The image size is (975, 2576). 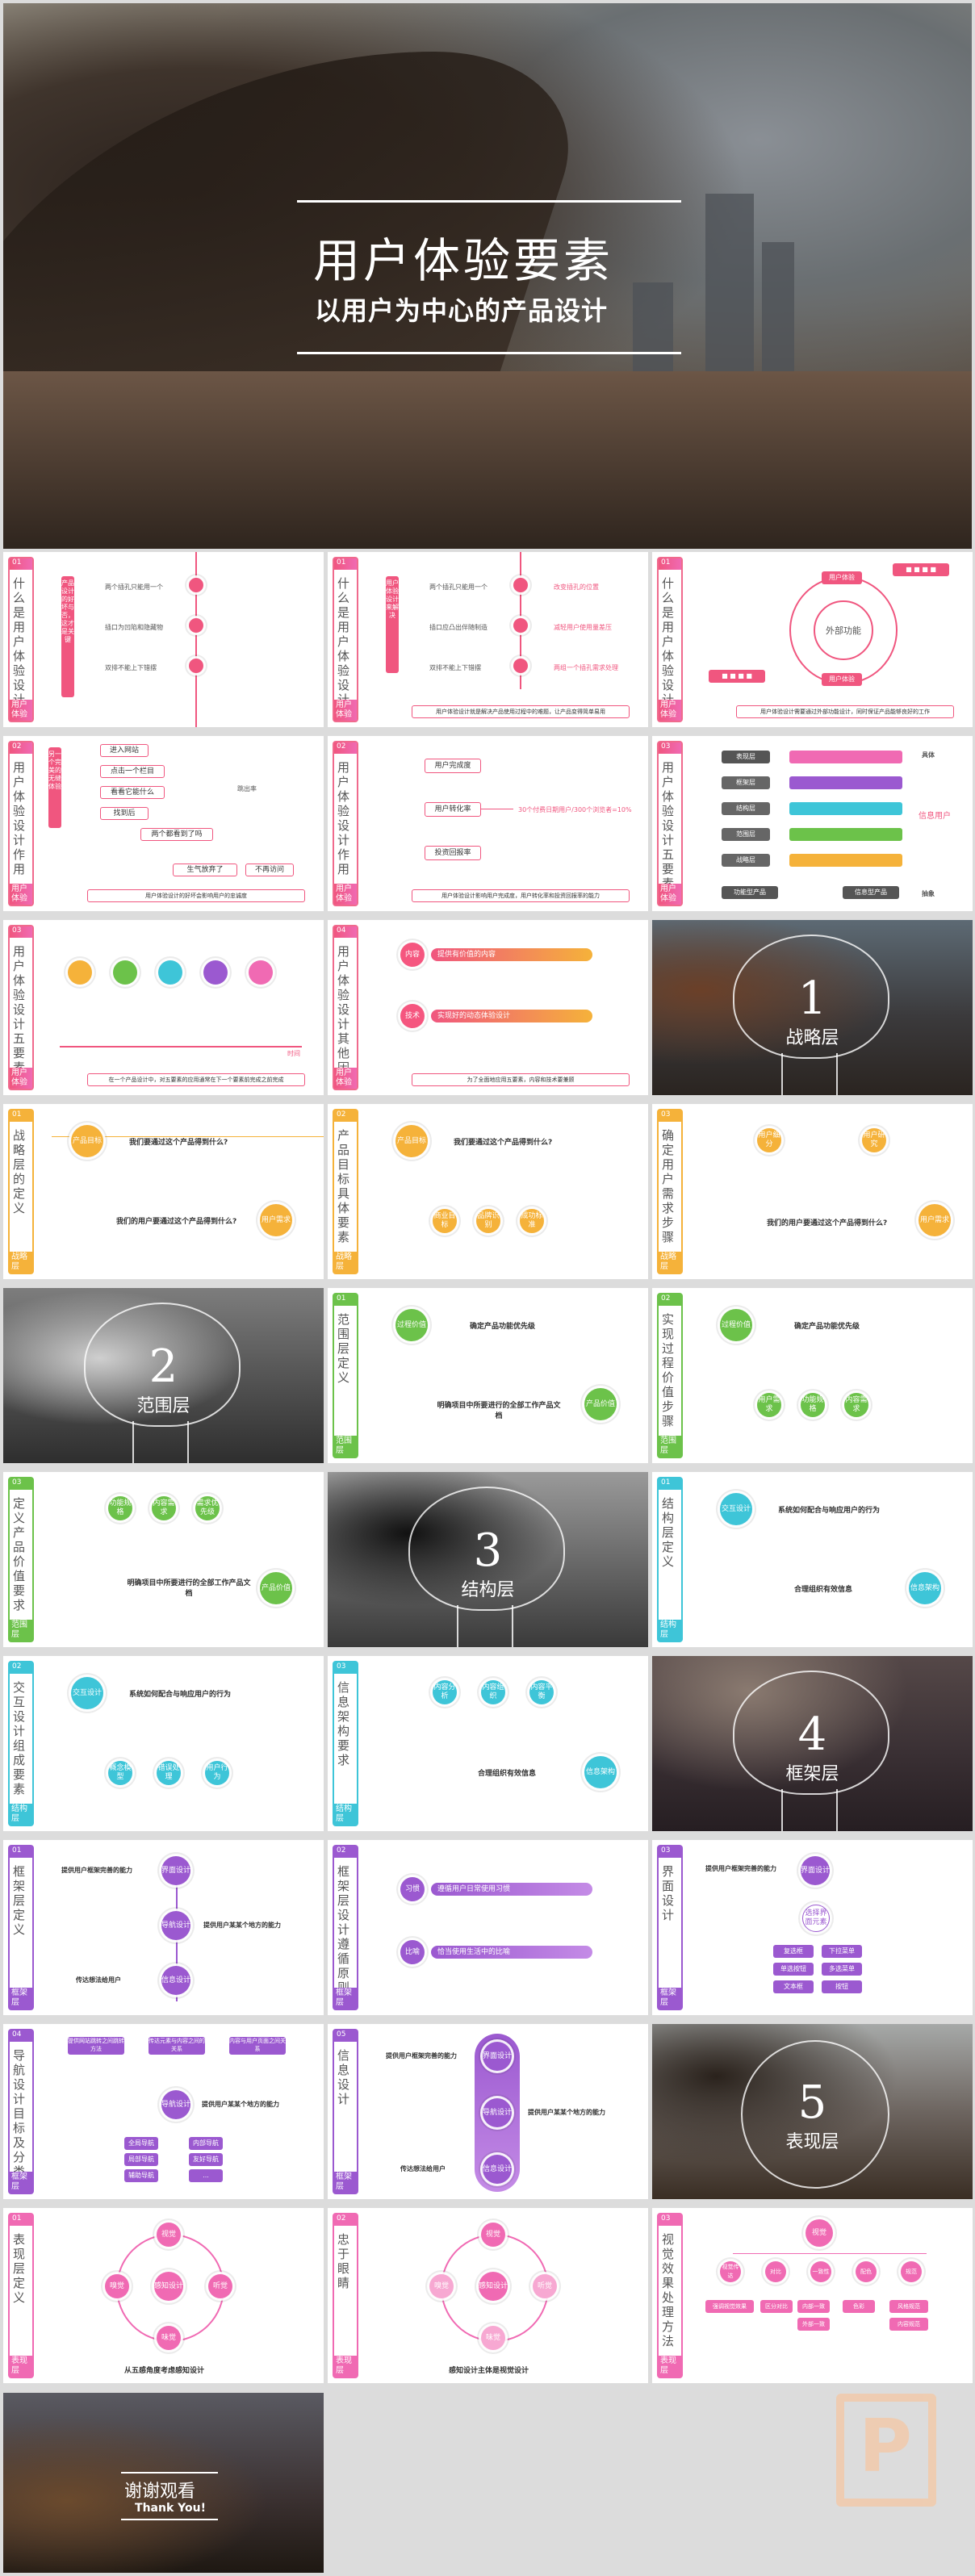 I want to click on element-chip: 单选按钮, so click(x=793, y=1969).